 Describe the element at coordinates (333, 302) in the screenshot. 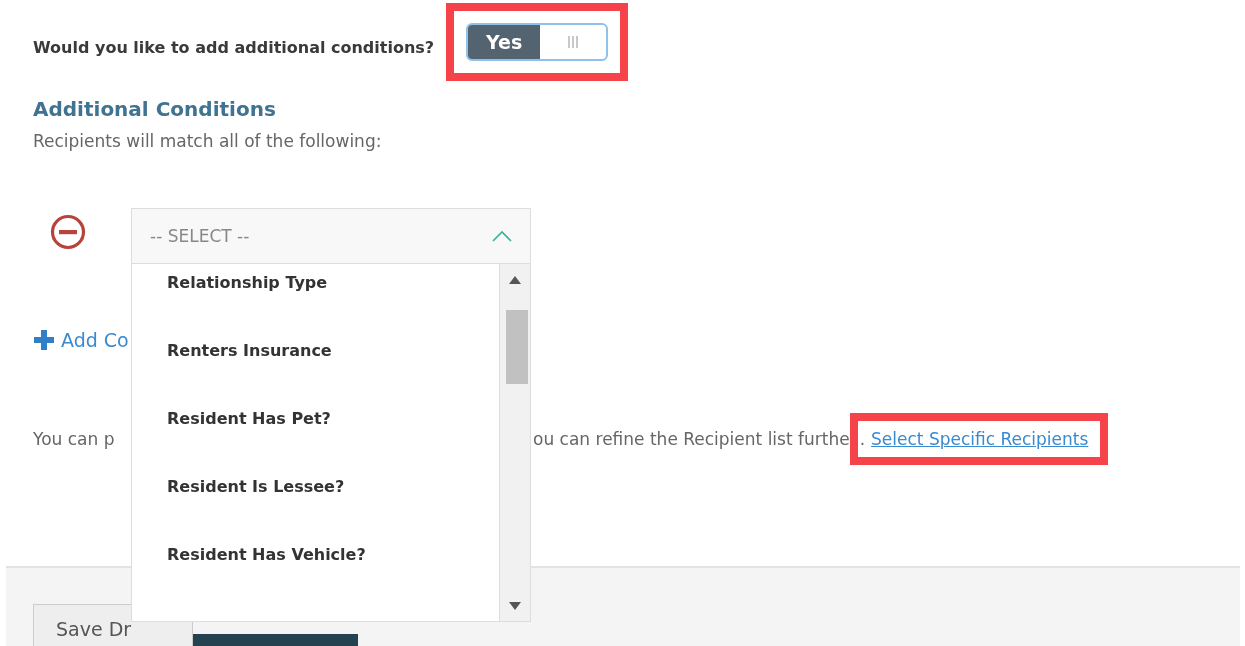

I see `dropdown-option: Relationship Type` at that location.